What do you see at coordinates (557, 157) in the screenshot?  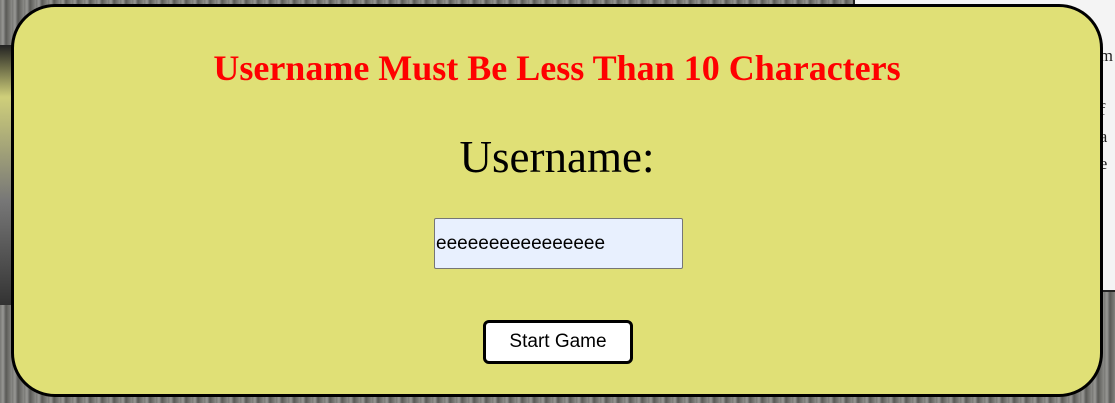 I see `username-label: Username:` at bounding box center [557, 157].